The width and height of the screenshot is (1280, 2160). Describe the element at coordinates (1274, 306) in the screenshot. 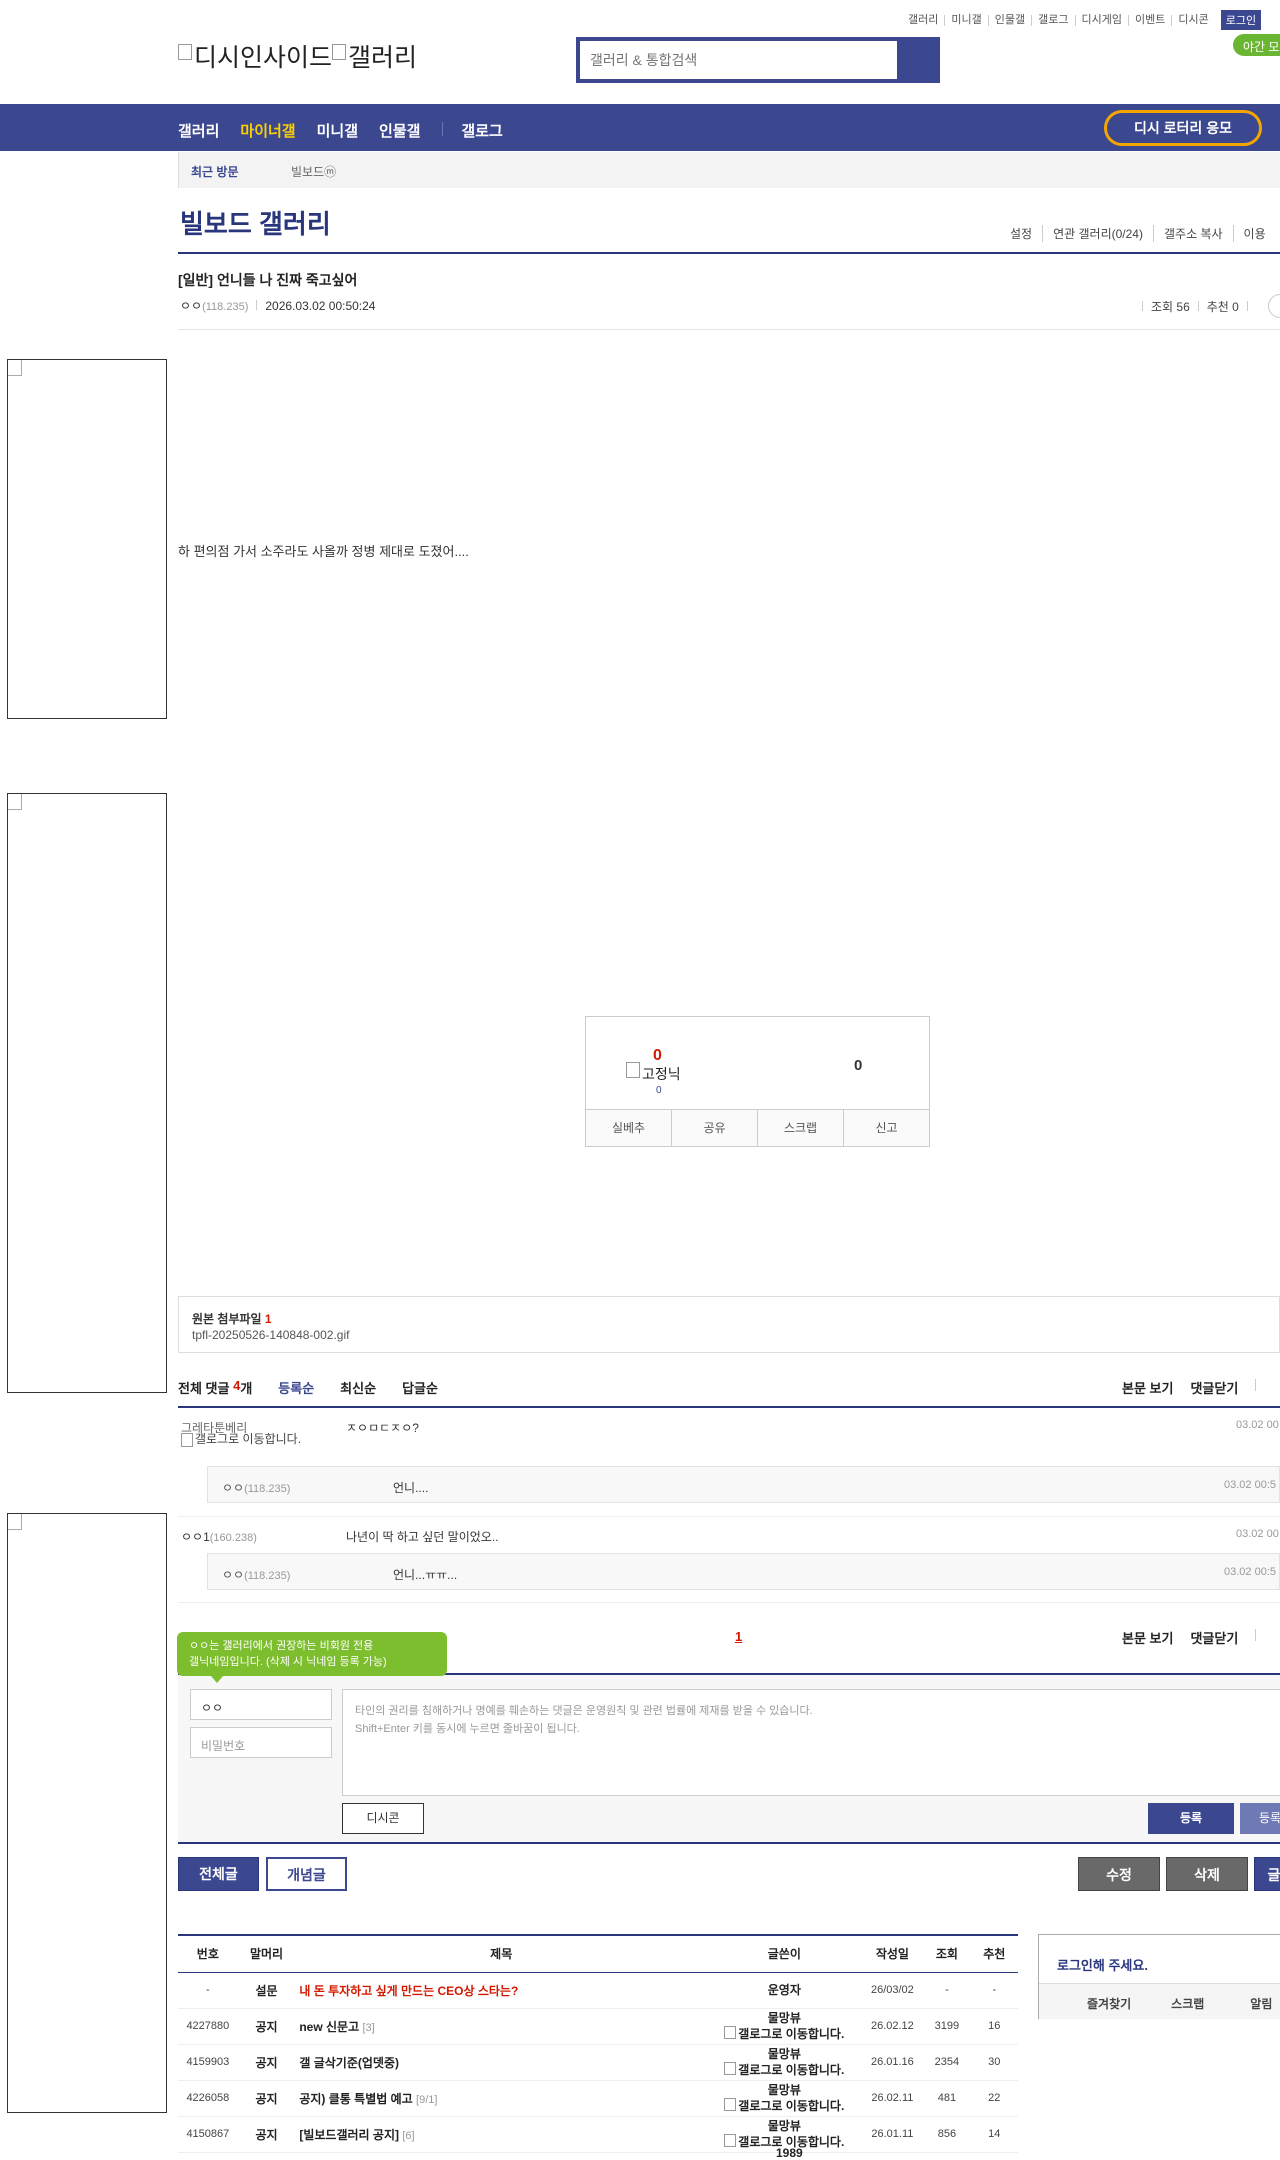

I see `more-icon` at that location.